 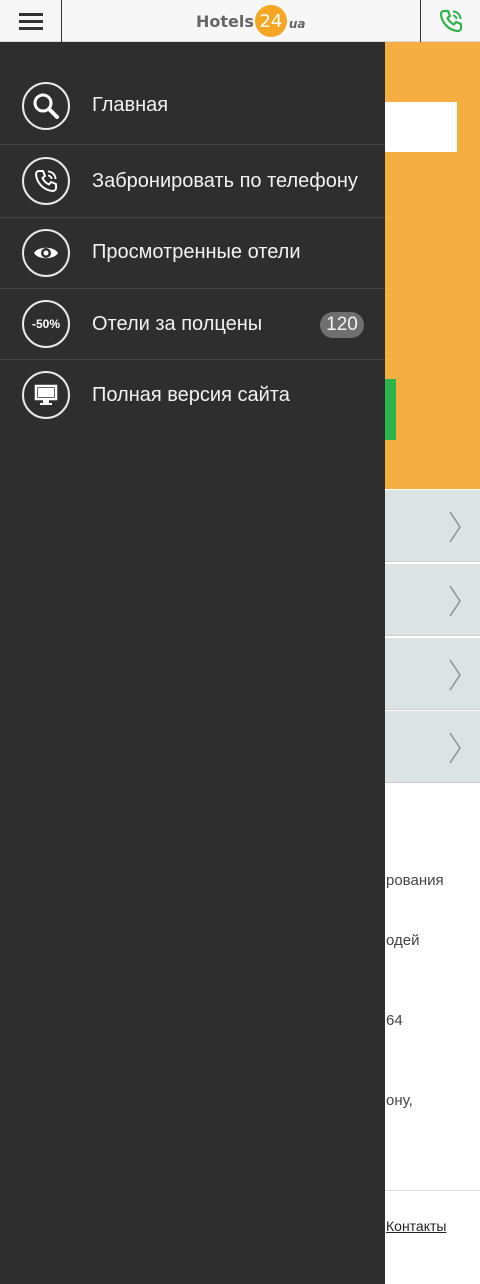 I want to click on discount-icon-text: -50%, so click(x=45, y=324).